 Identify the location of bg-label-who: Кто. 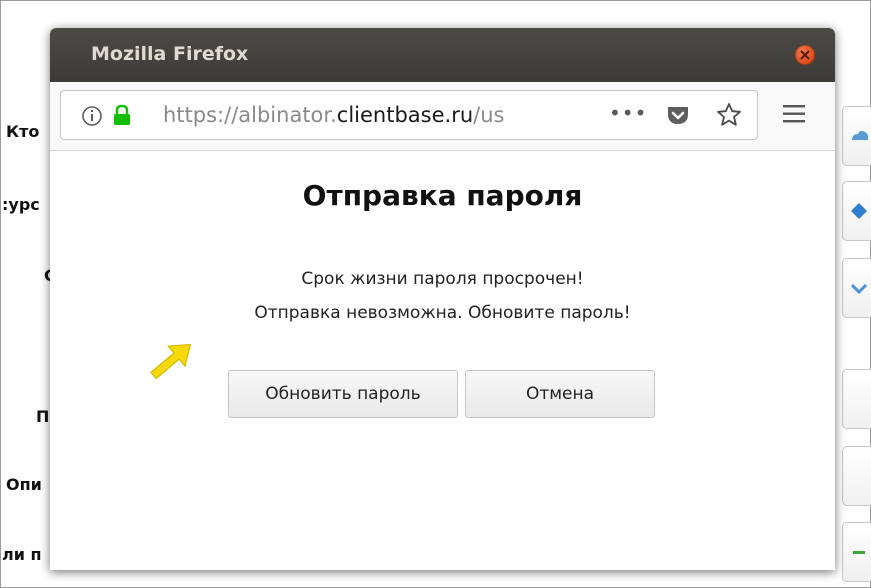
(23, 131).